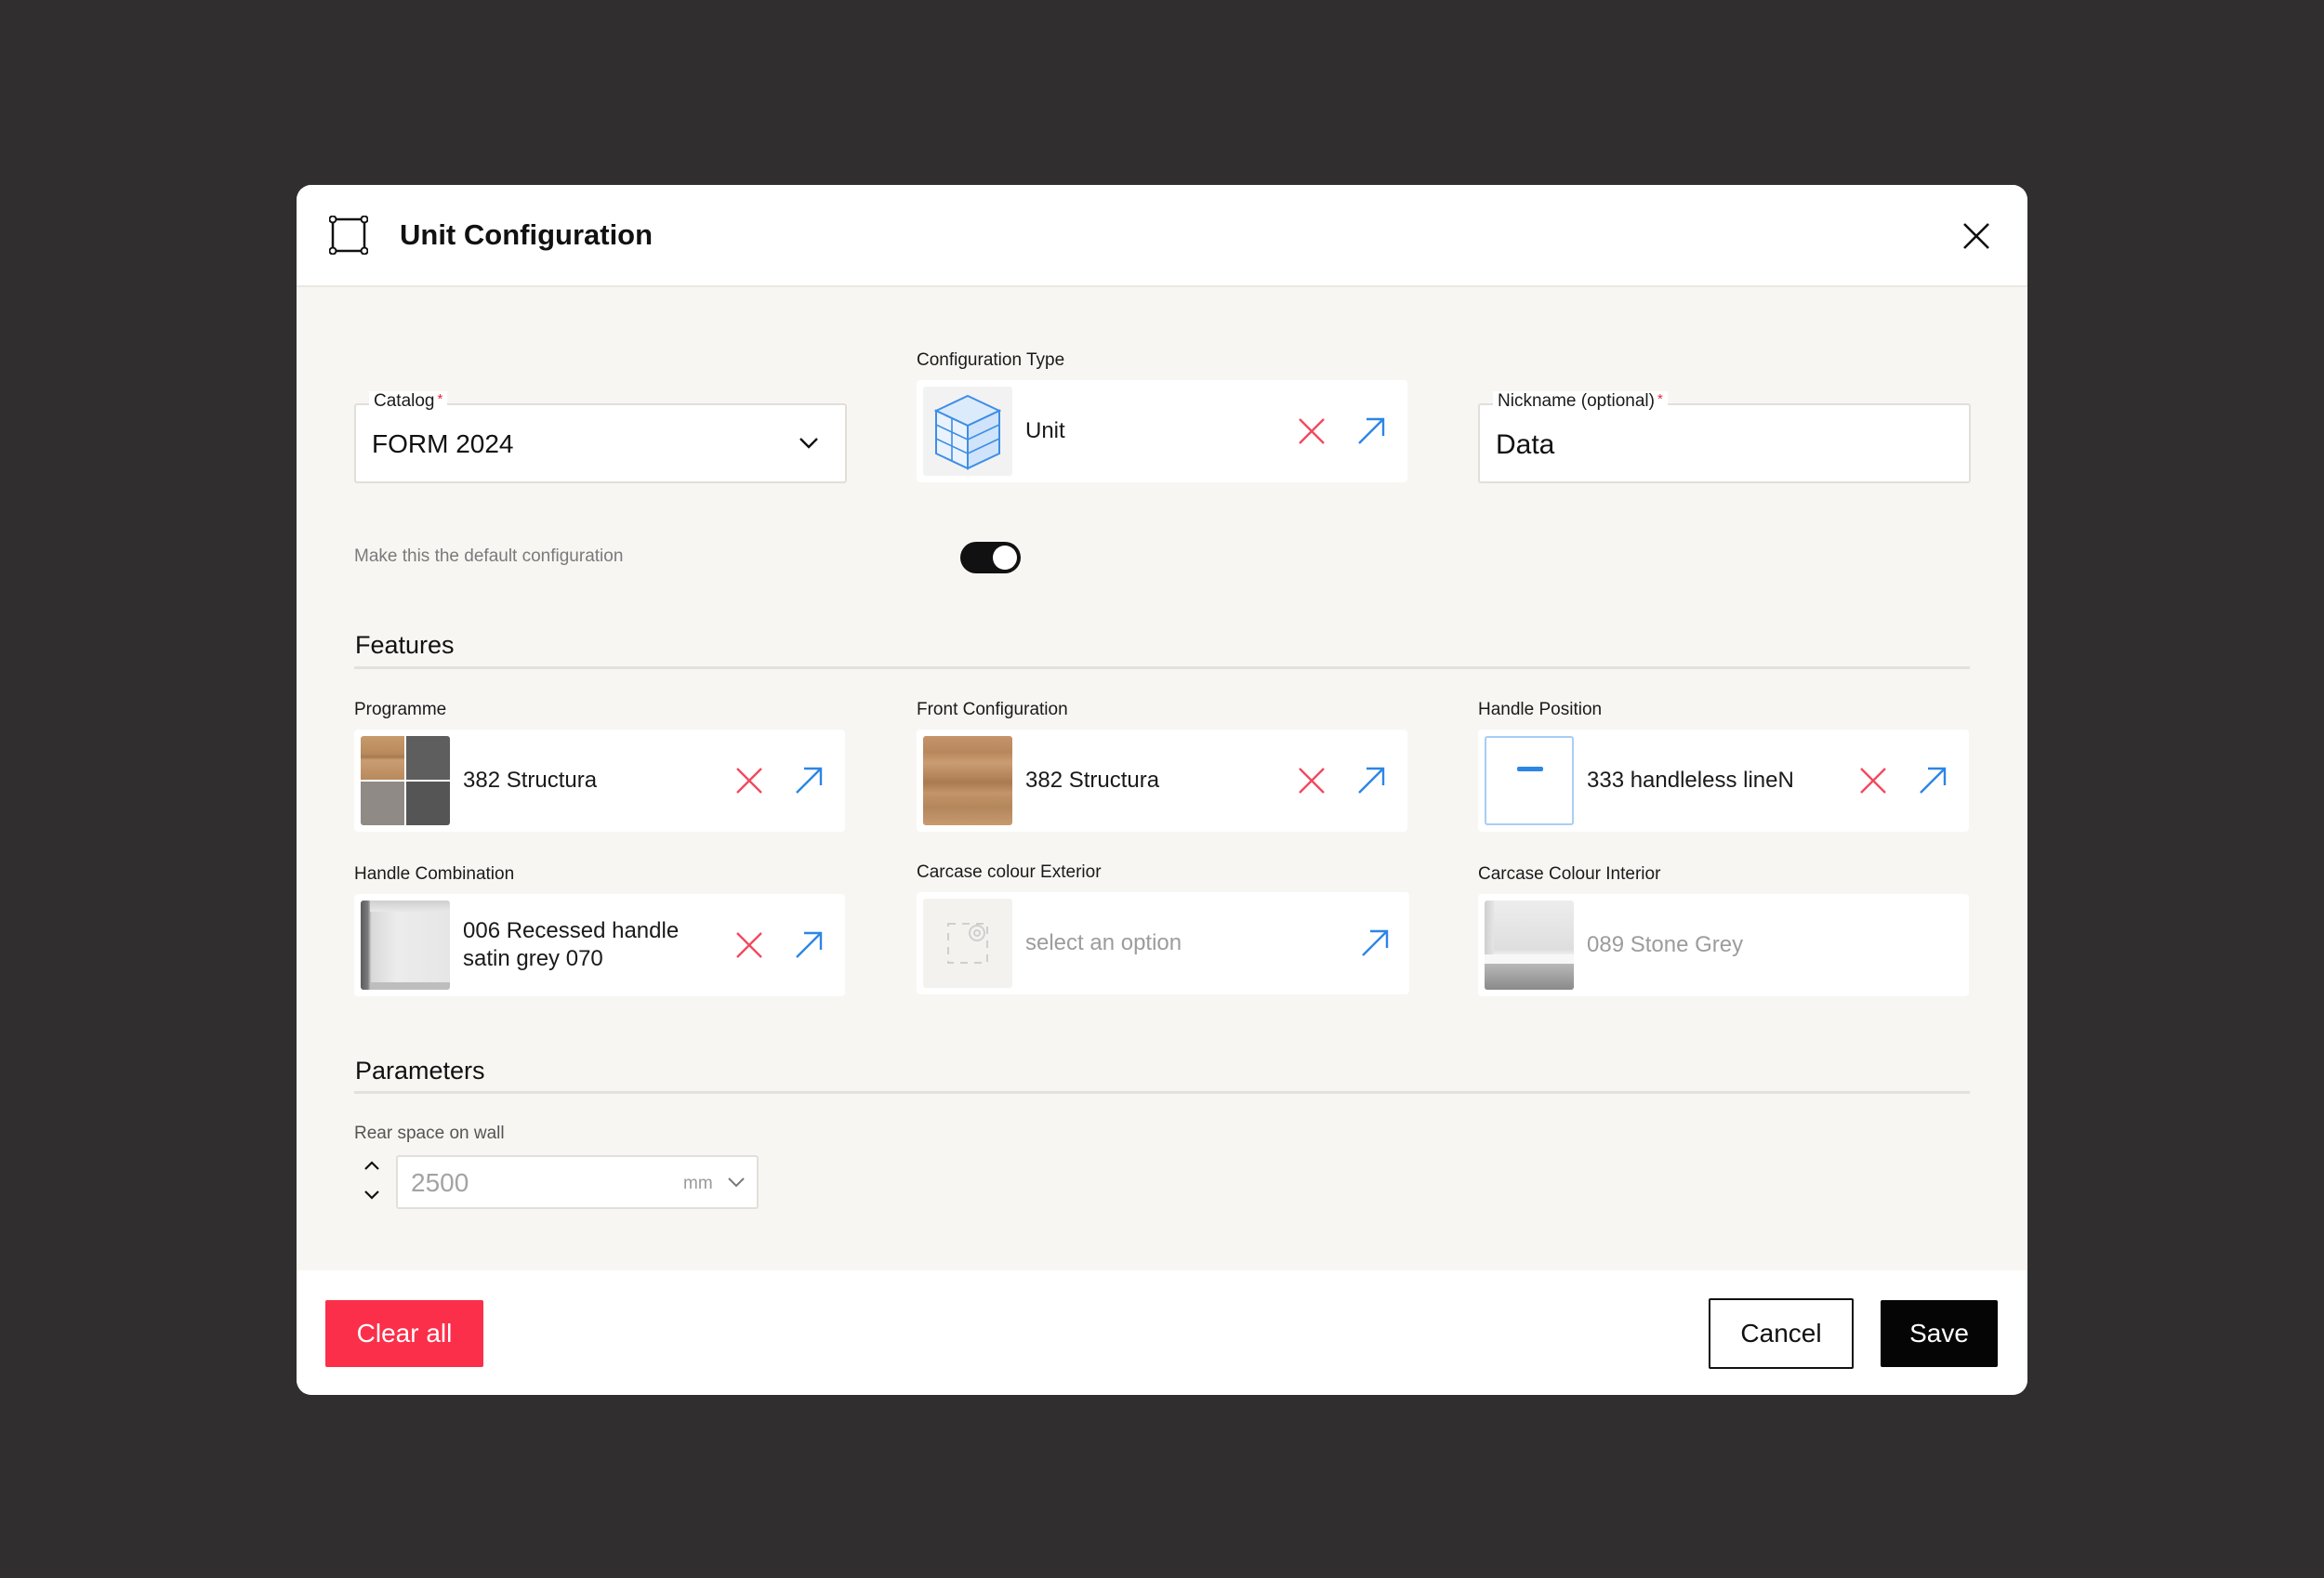 This screenshot has height=1578, width=2324. Describe the element at coordinates (1162, 781) in the screenshot. I see `front-configuration-card: 382 Structura` at that location.